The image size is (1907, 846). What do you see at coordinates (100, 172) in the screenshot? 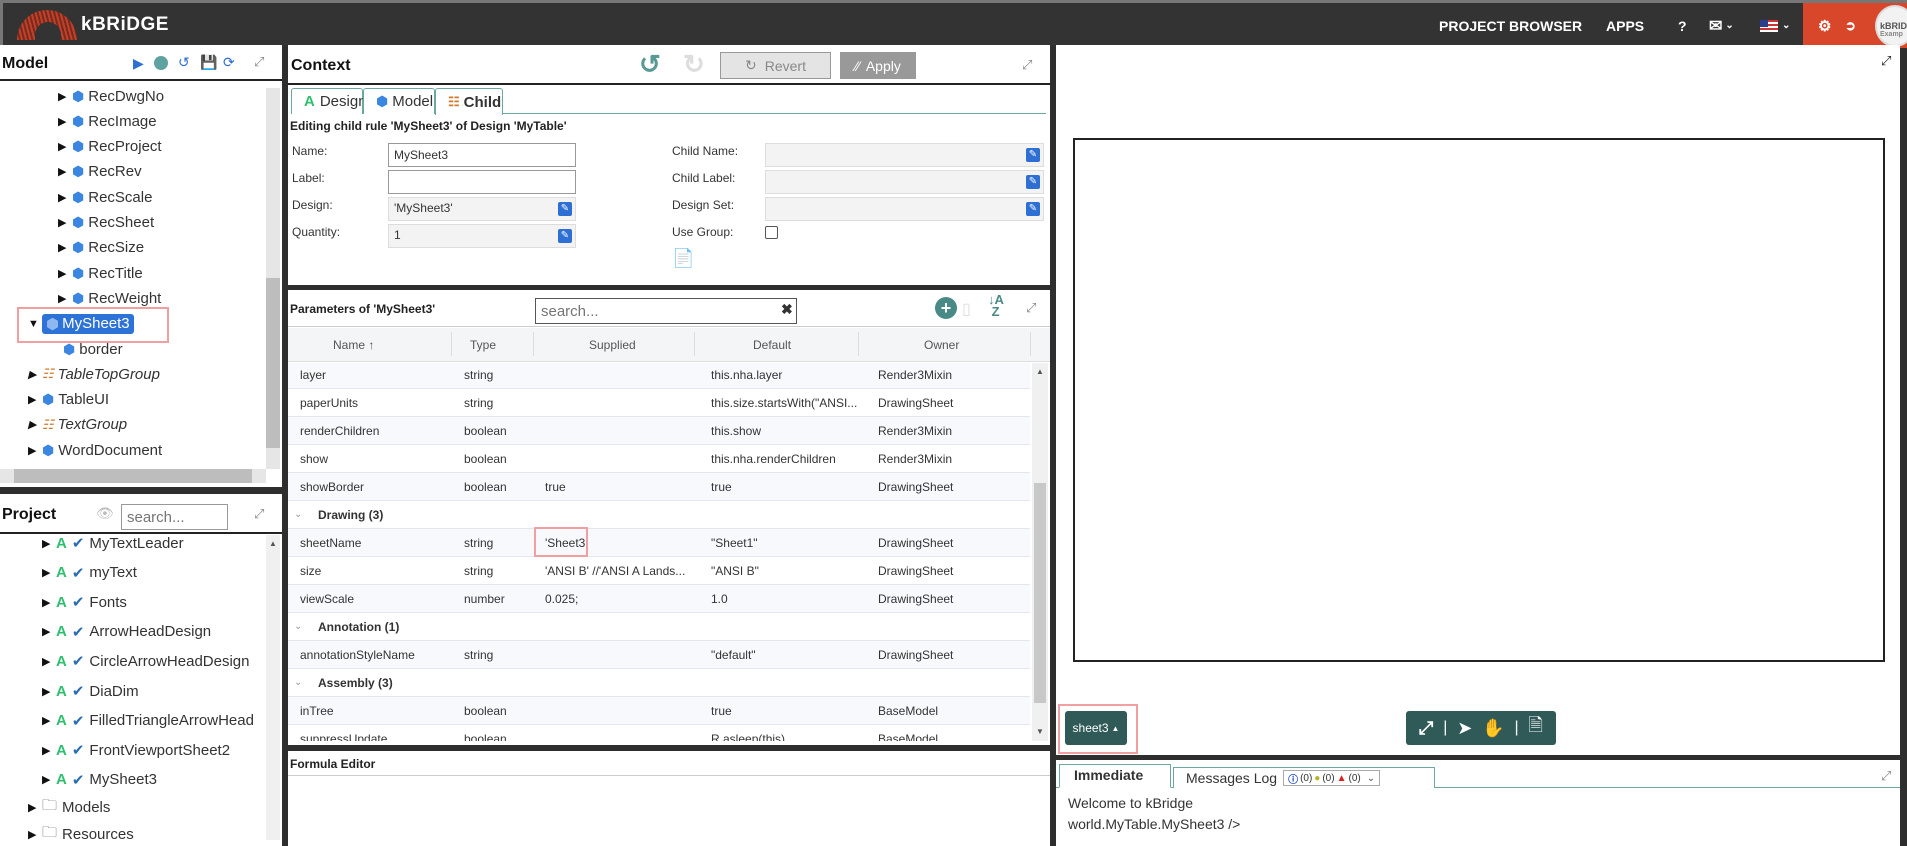
I see `tree-item: ▶ ⬢ RecRev` at bounding box center [100, 172].